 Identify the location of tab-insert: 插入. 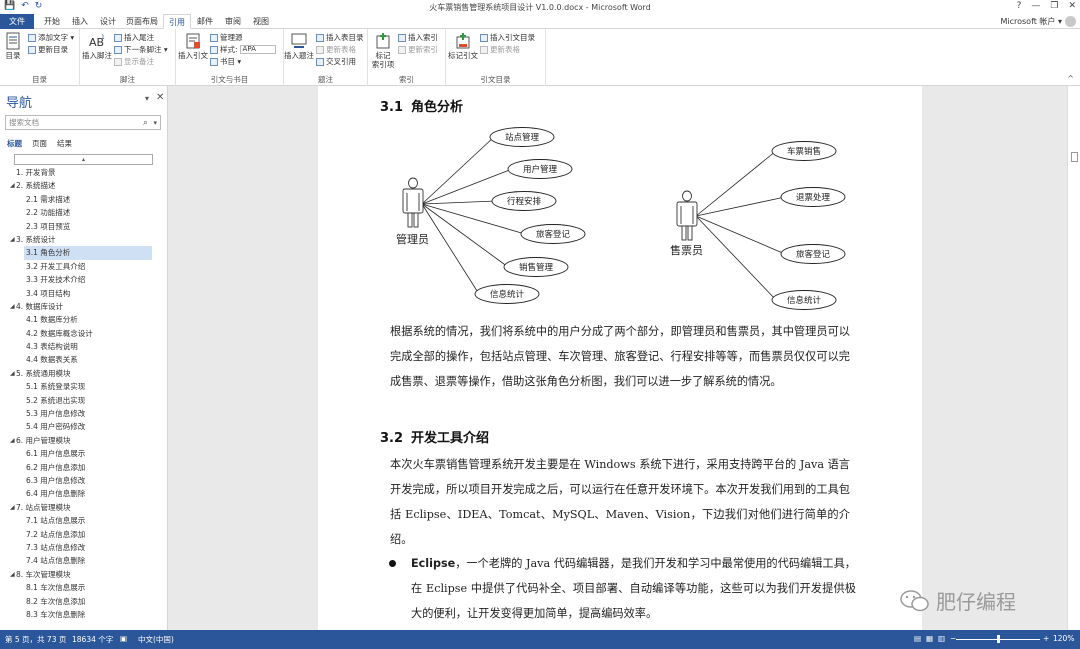
(80, 21).